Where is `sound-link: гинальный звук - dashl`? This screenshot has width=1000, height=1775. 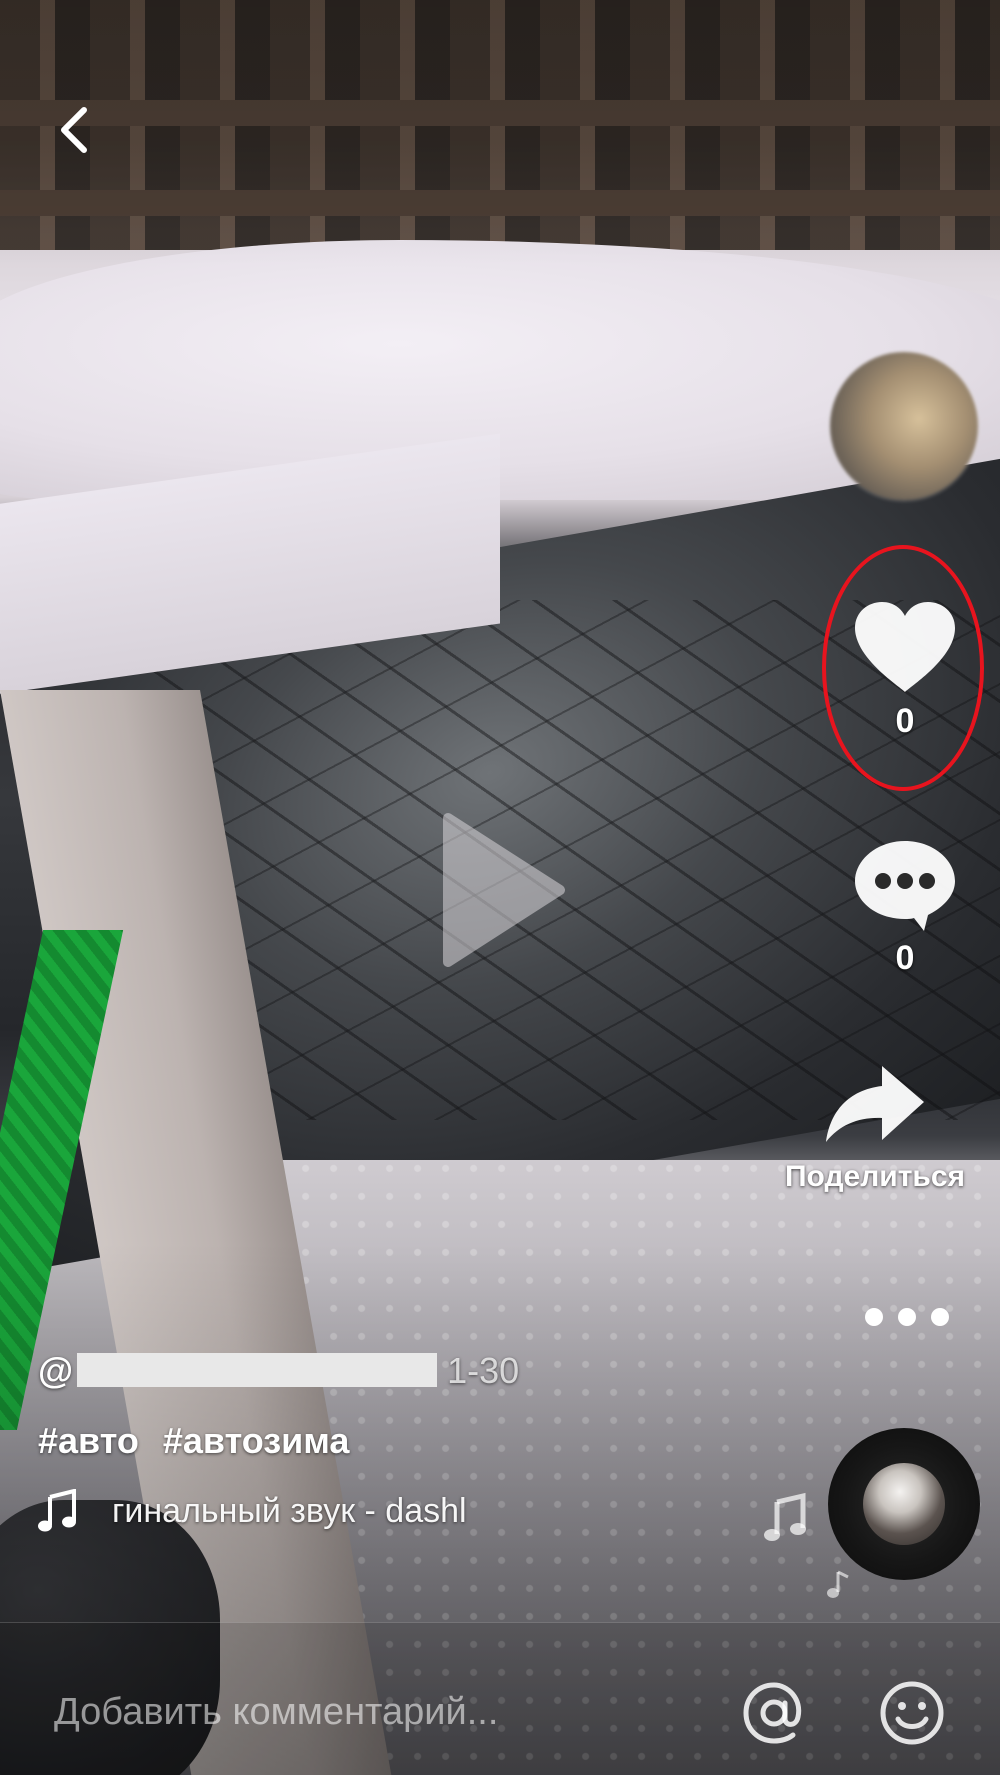
sound-link: гинальный звук - dashl is located at coordinates (418, 1511).